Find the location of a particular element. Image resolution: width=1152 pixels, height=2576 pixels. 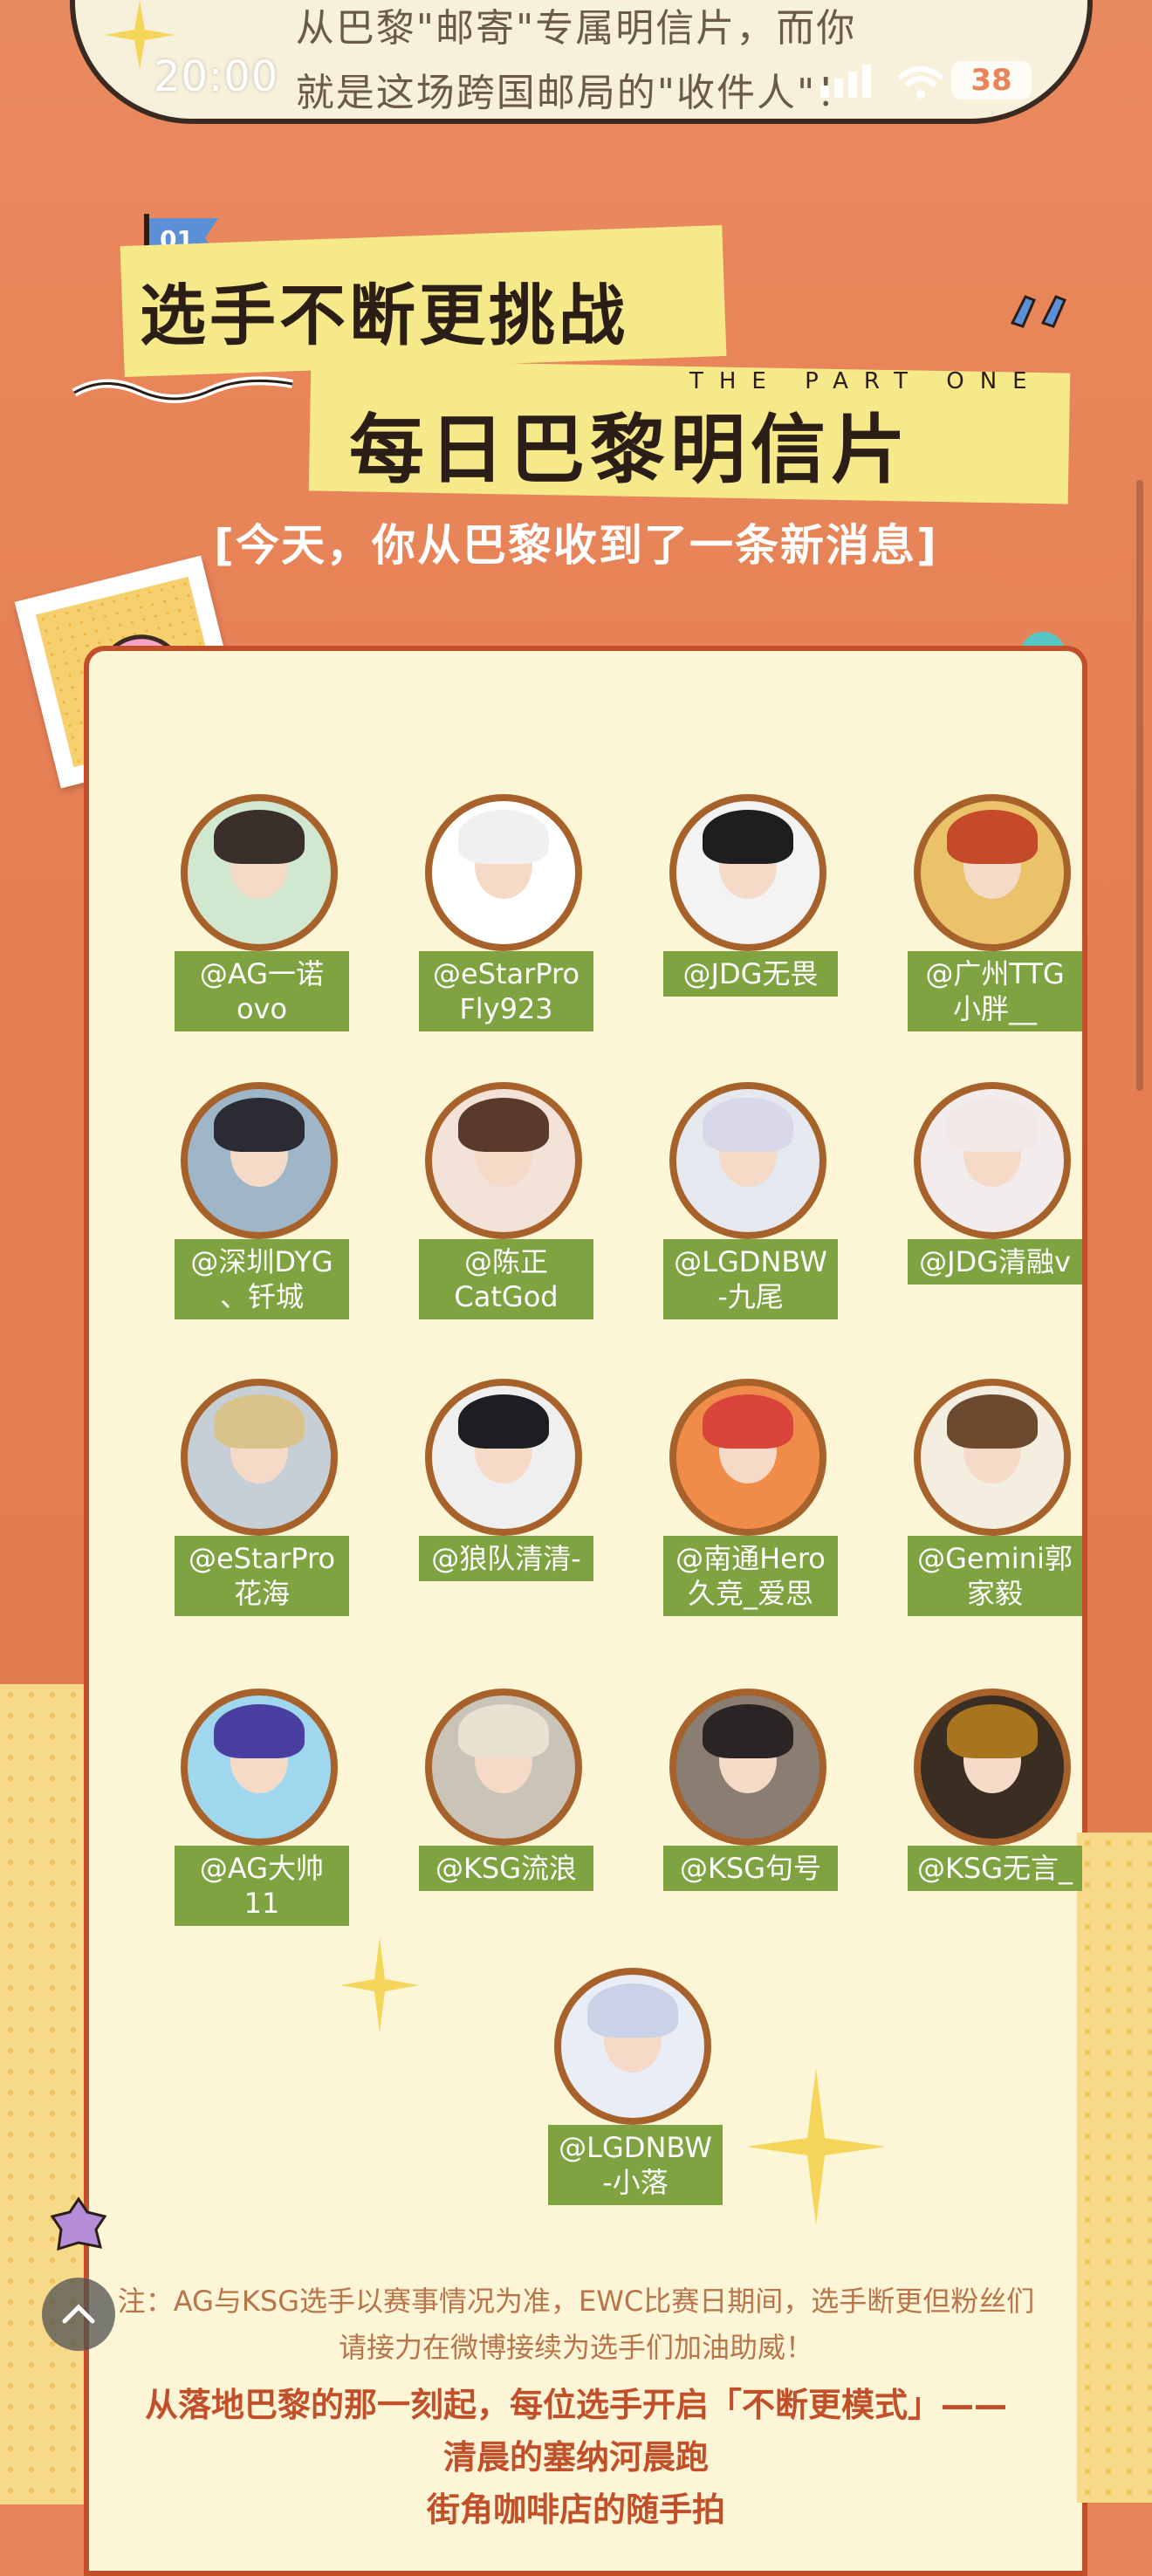

battery-icon: 38 is located at coordinates (991, 80).